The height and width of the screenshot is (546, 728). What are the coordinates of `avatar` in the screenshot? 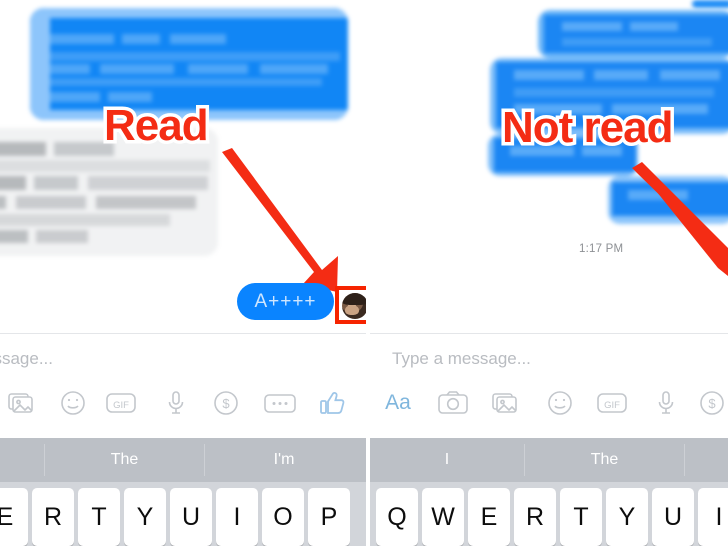 It's located at (354, 306).